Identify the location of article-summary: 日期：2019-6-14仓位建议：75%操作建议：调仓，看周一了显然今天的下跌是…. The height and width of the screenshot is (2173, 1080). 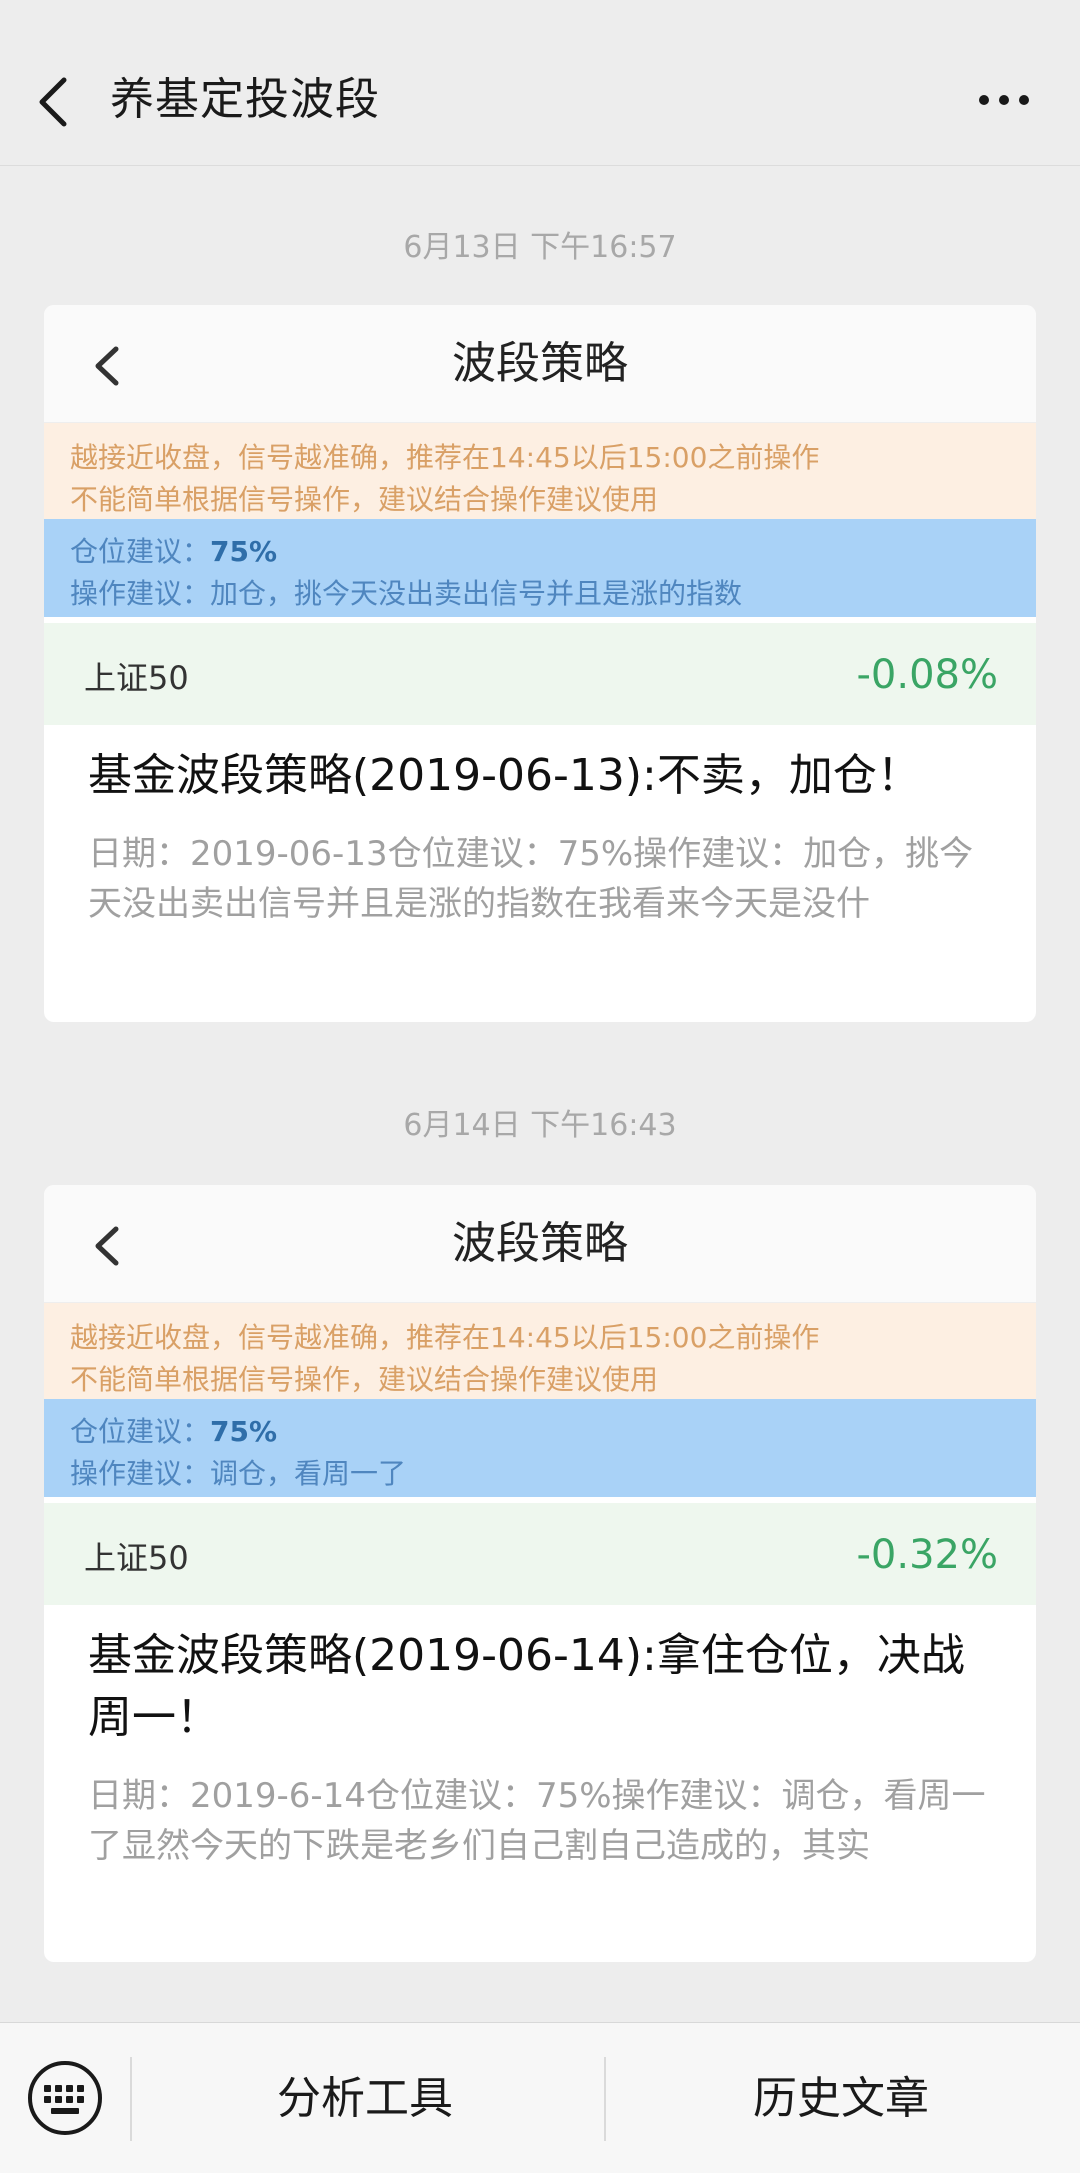
(537, 1821).